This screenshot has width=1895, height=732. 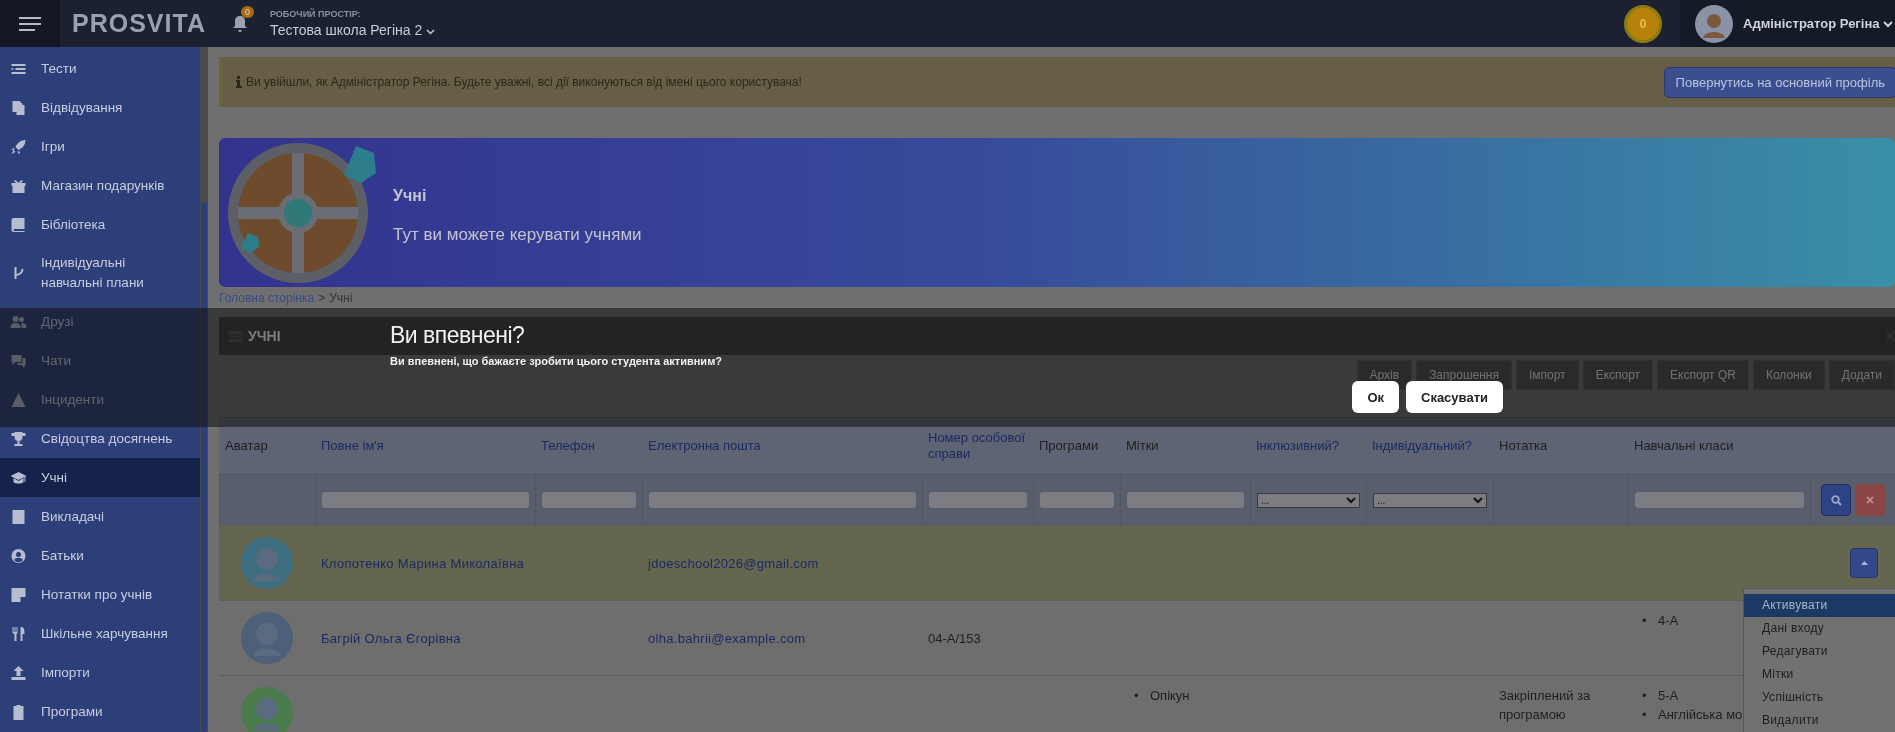 I want to click on toolbar-button: Імпорт, so click(x=1547, y=375).